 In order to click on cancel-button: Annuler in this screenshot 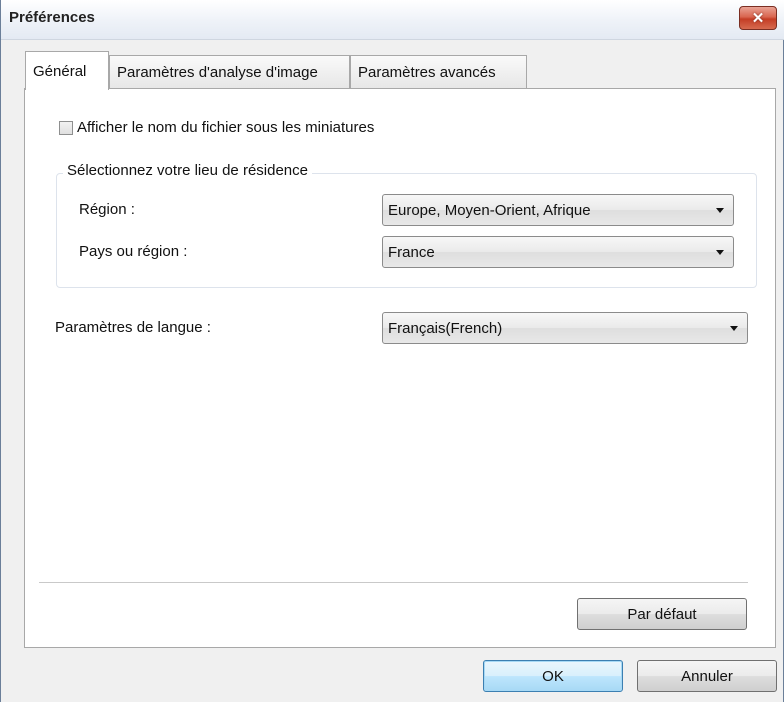, I will do `click(707, 676)`.